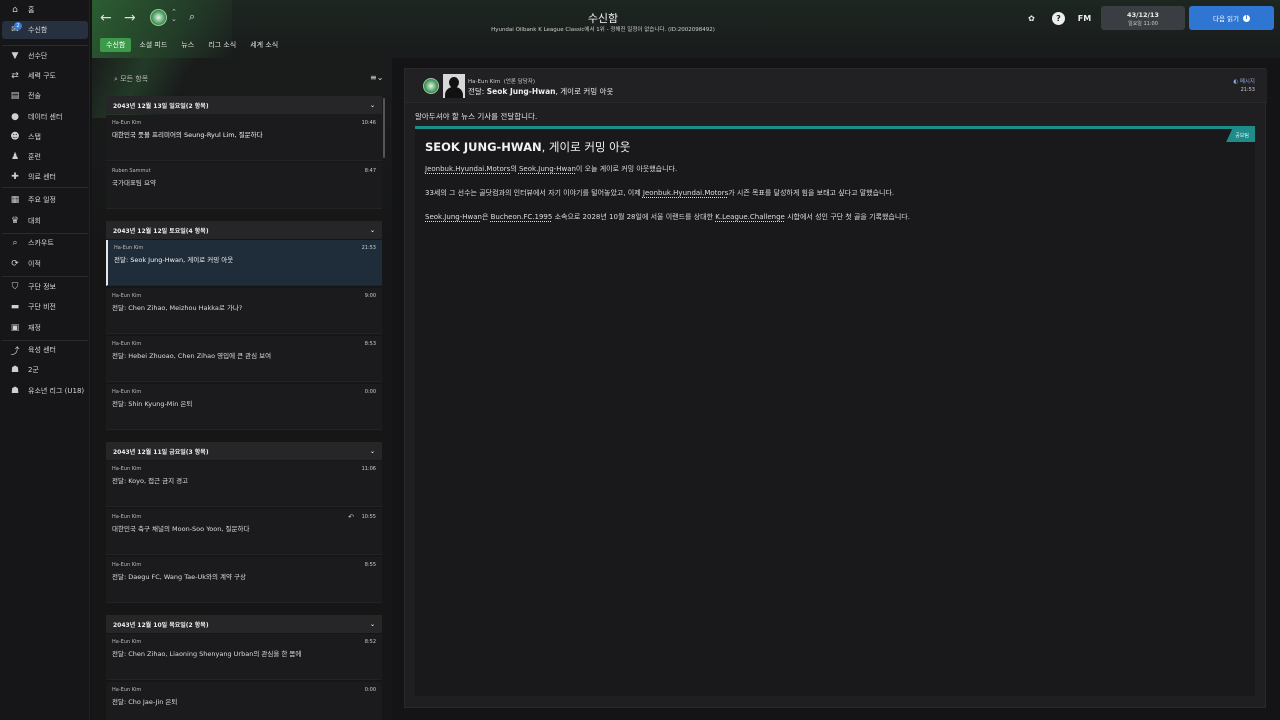  What do you see at coordinates (15, 328) in the screenshot?
I see `finance-icon: ▣` at bounding box center [15, 328].